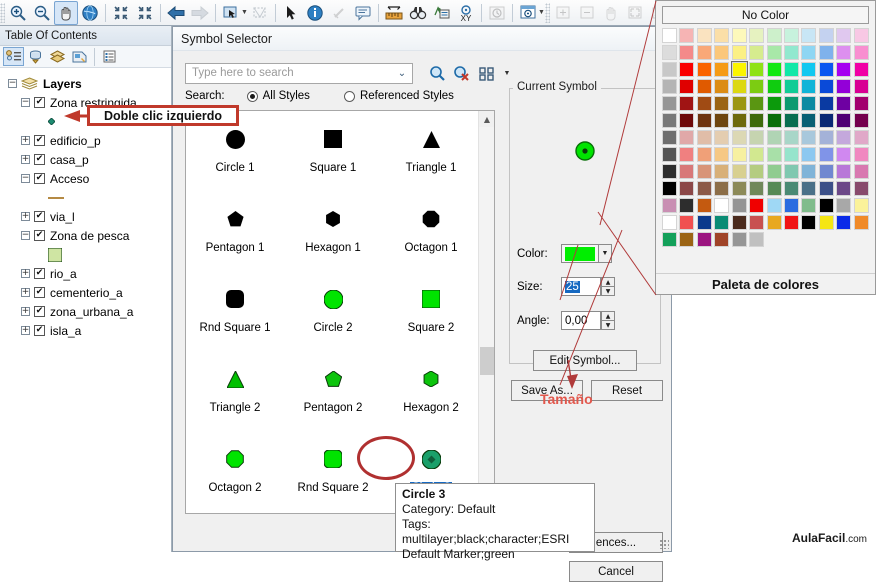 The width and height of the screenshot is (876, 582). What do you see at coordinates (86, 273) in the screenshot?
I see `layer-row-rio-a: + rio_a` at bounding box center [86, 273].